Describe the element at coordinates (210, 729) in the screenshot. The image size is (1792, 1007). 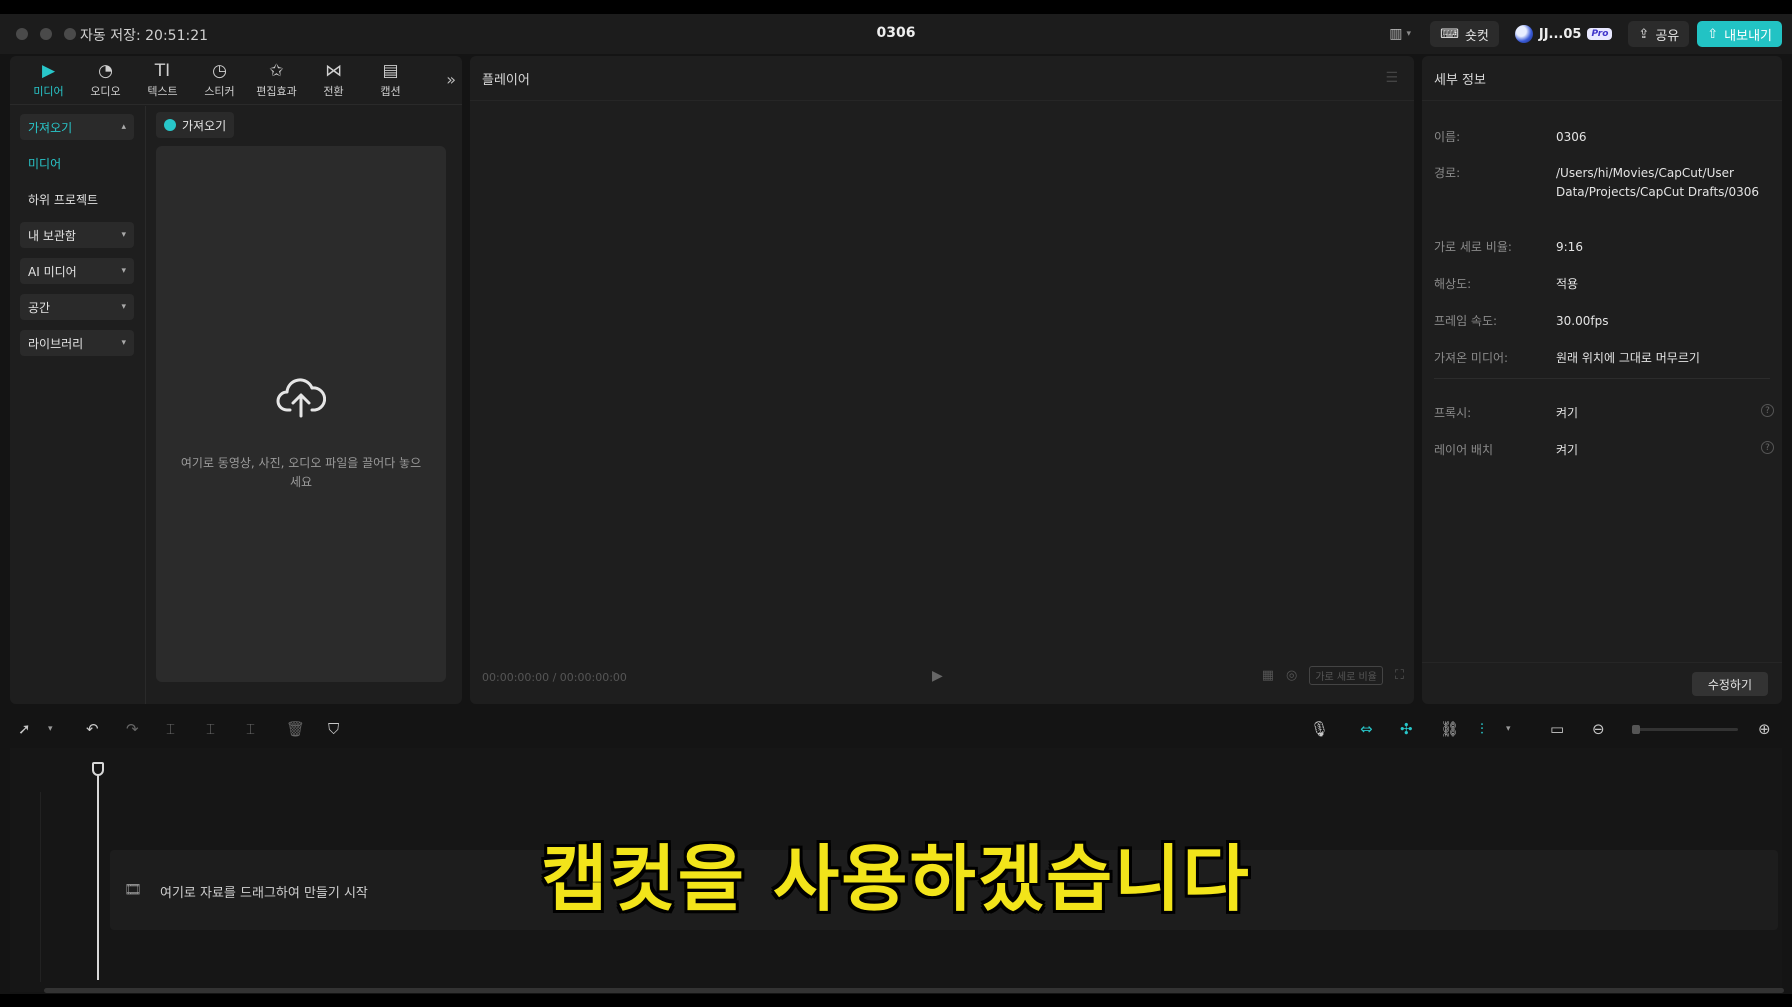
I see `split-left-icon: ⌶` at that location.